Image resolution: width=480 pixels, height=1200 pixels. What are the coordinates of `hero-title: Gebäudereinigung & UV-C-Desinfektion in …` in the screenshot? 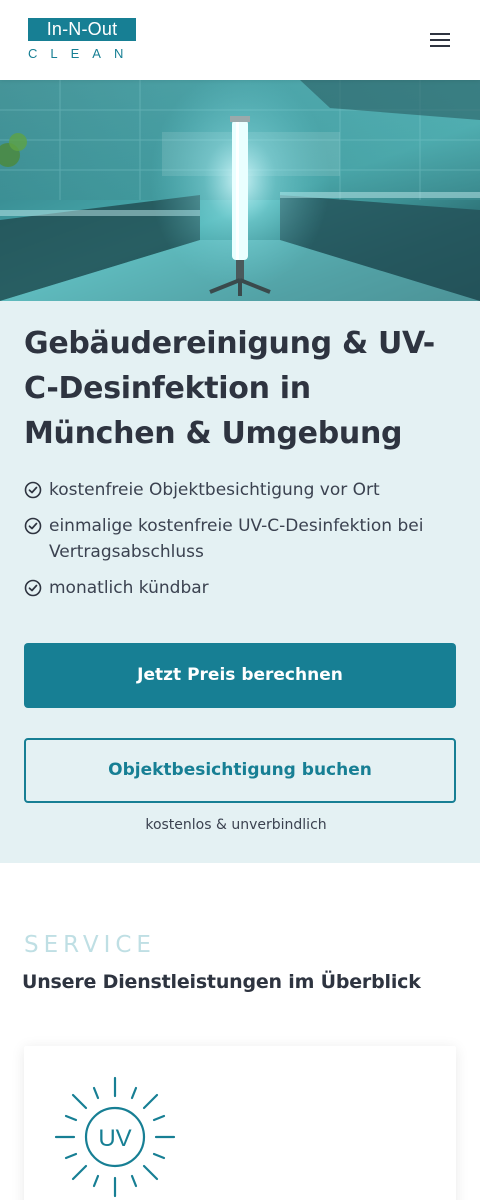 It's located at (229, 388).